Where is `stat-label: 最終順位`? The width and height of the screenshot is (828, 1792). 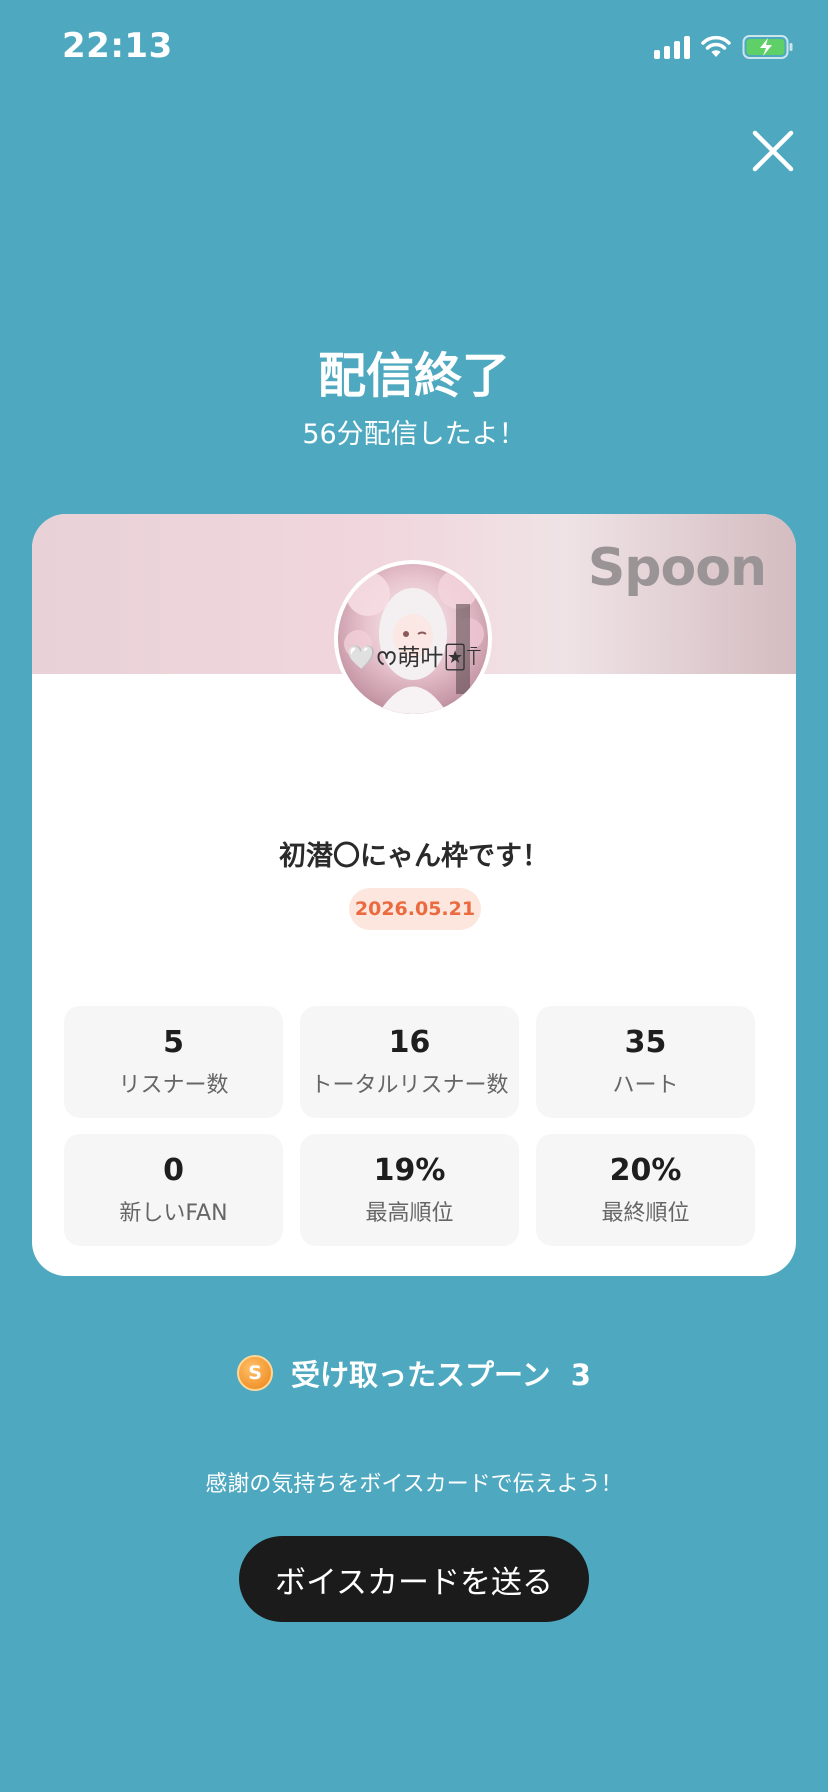
stat-label: 最終順位 is located at coordinates (645, 1213).